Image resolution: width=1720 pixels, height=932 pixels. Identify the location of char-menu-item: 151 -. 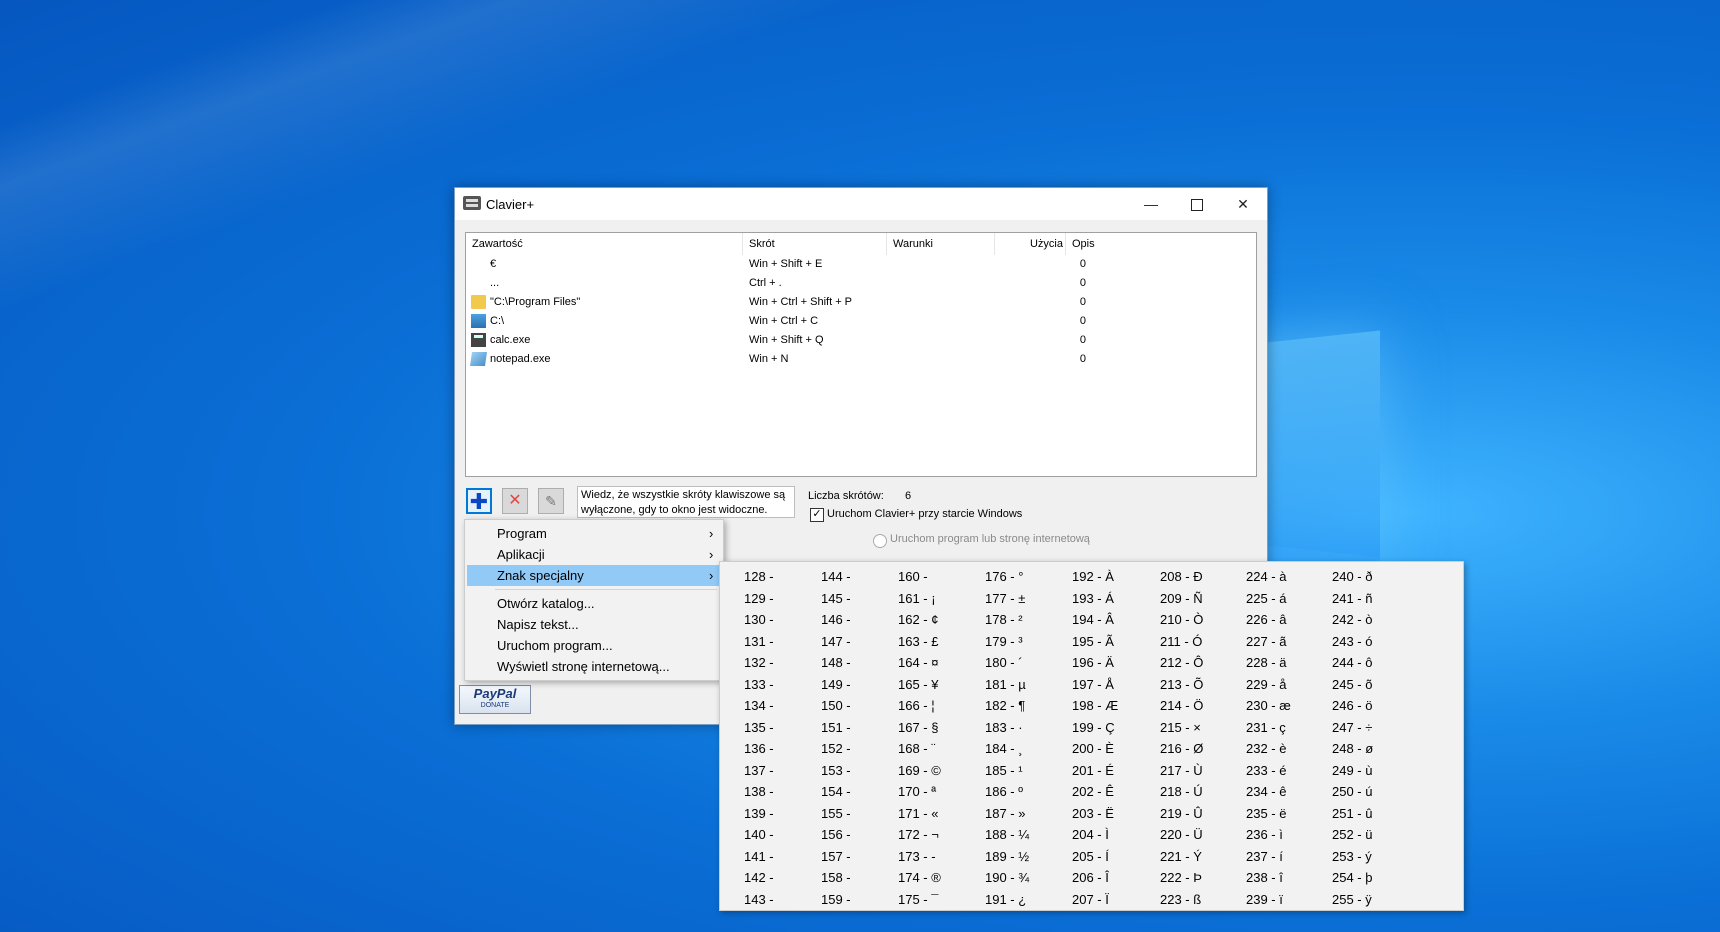
(836, 728).